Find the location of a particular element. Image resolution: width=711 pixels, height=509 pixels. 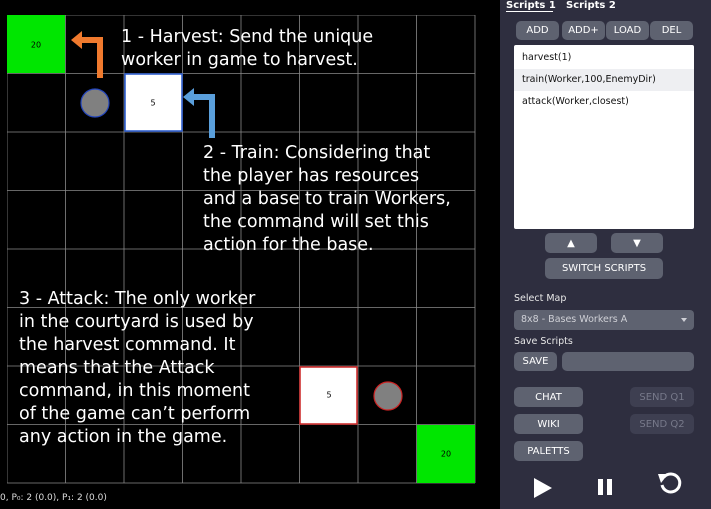

palettes-button: PALETTS is located at coordinates (548, 451).